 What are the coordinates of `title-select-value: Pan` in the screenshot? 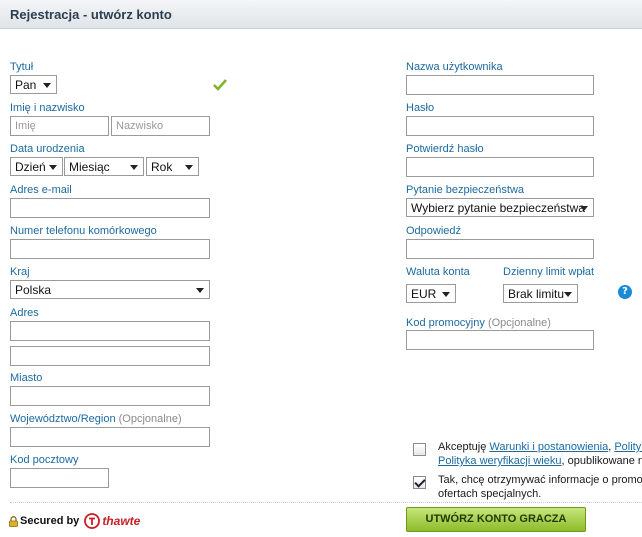 It's located at (26, 85).